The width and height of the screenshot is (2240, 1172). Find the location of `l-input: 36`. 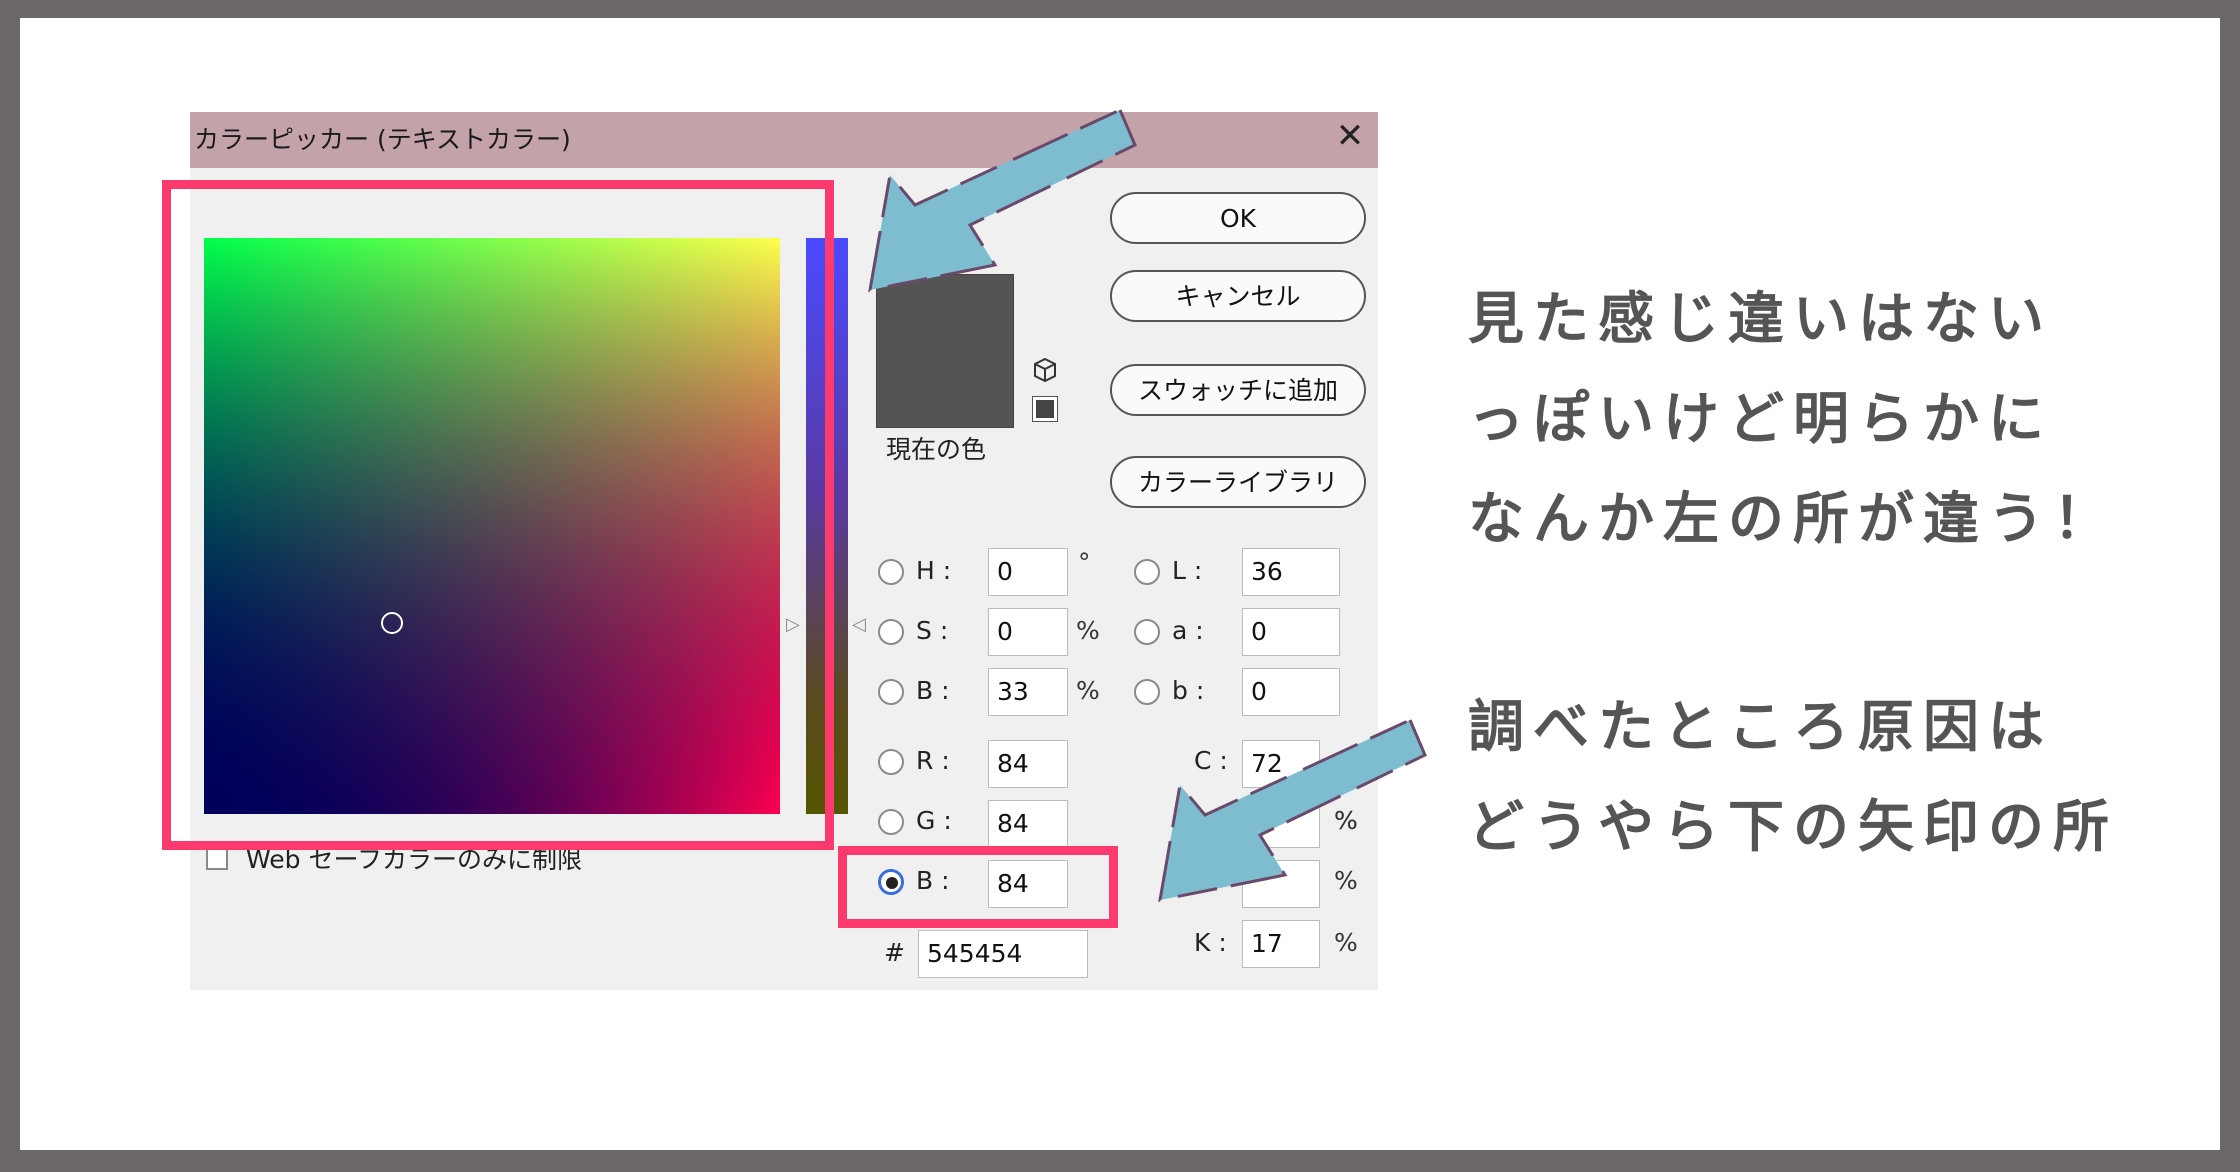

l-input: 36 is located at coordinates (1291, 572).